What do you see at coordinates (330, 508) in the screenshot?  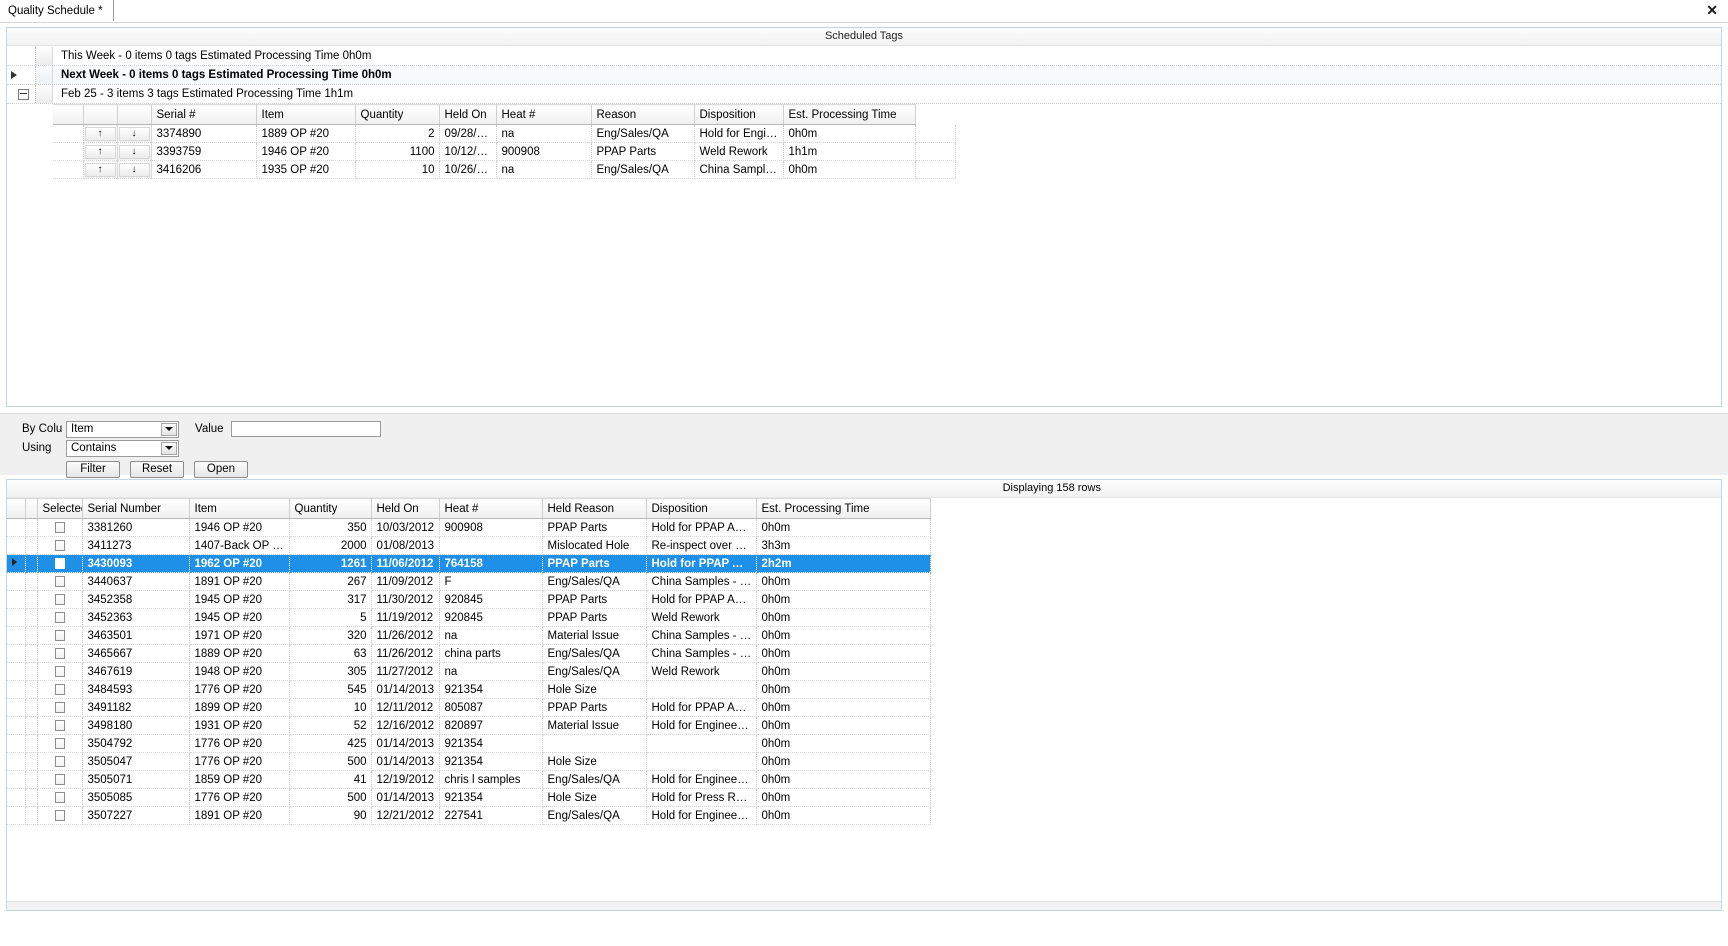 I see `column-header: Quantity` at bounding box center [330, 508].